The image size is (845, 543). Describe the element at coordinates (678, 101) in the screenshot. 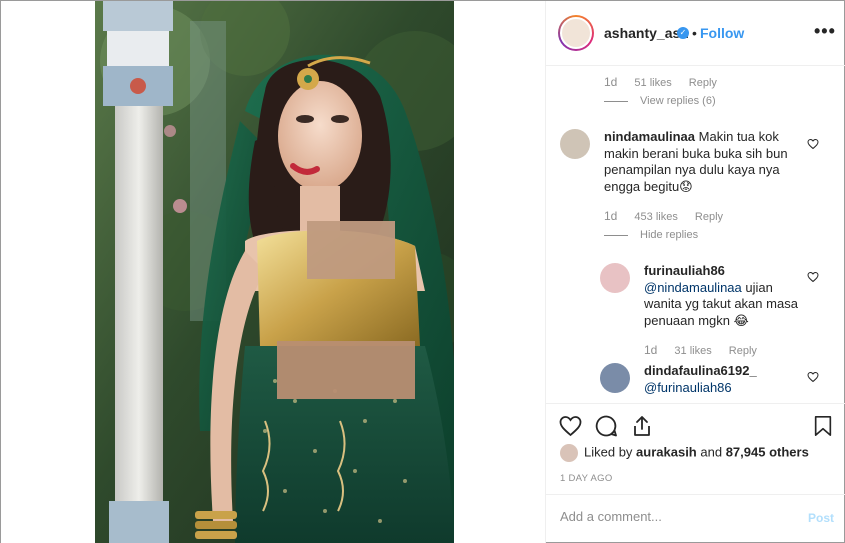

I see `view-replies-label: View replies (6)` at that location.